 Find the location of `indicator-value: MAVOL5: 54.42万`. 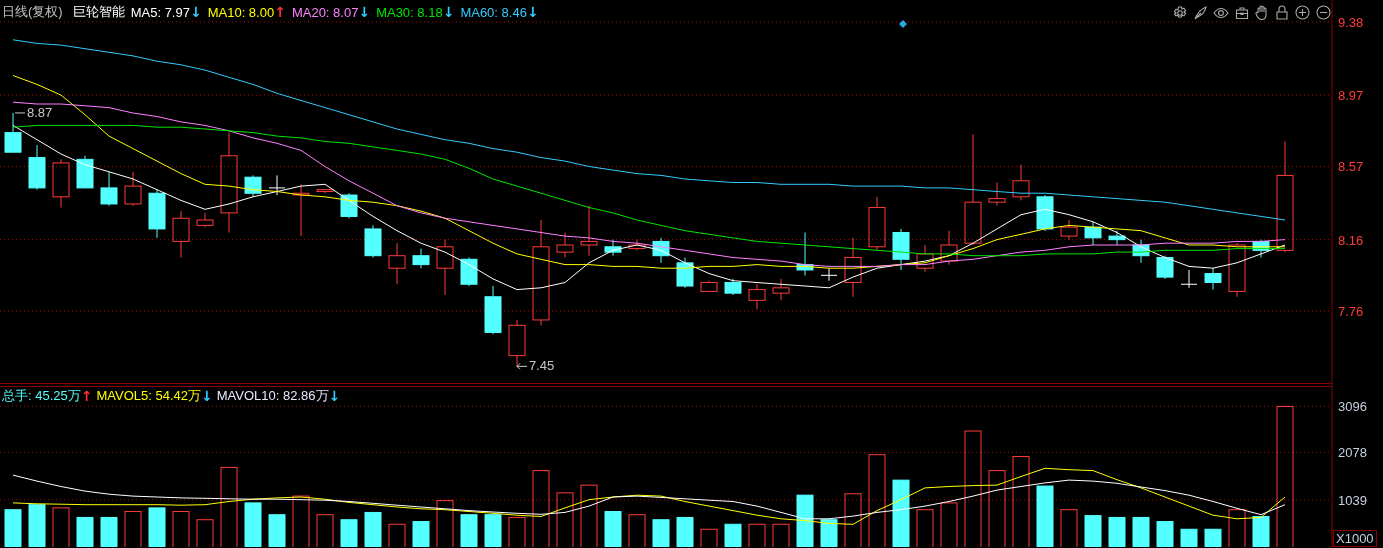

indicator-value: MAVOL5: 54.42万 is located at coordinates (149, 396).